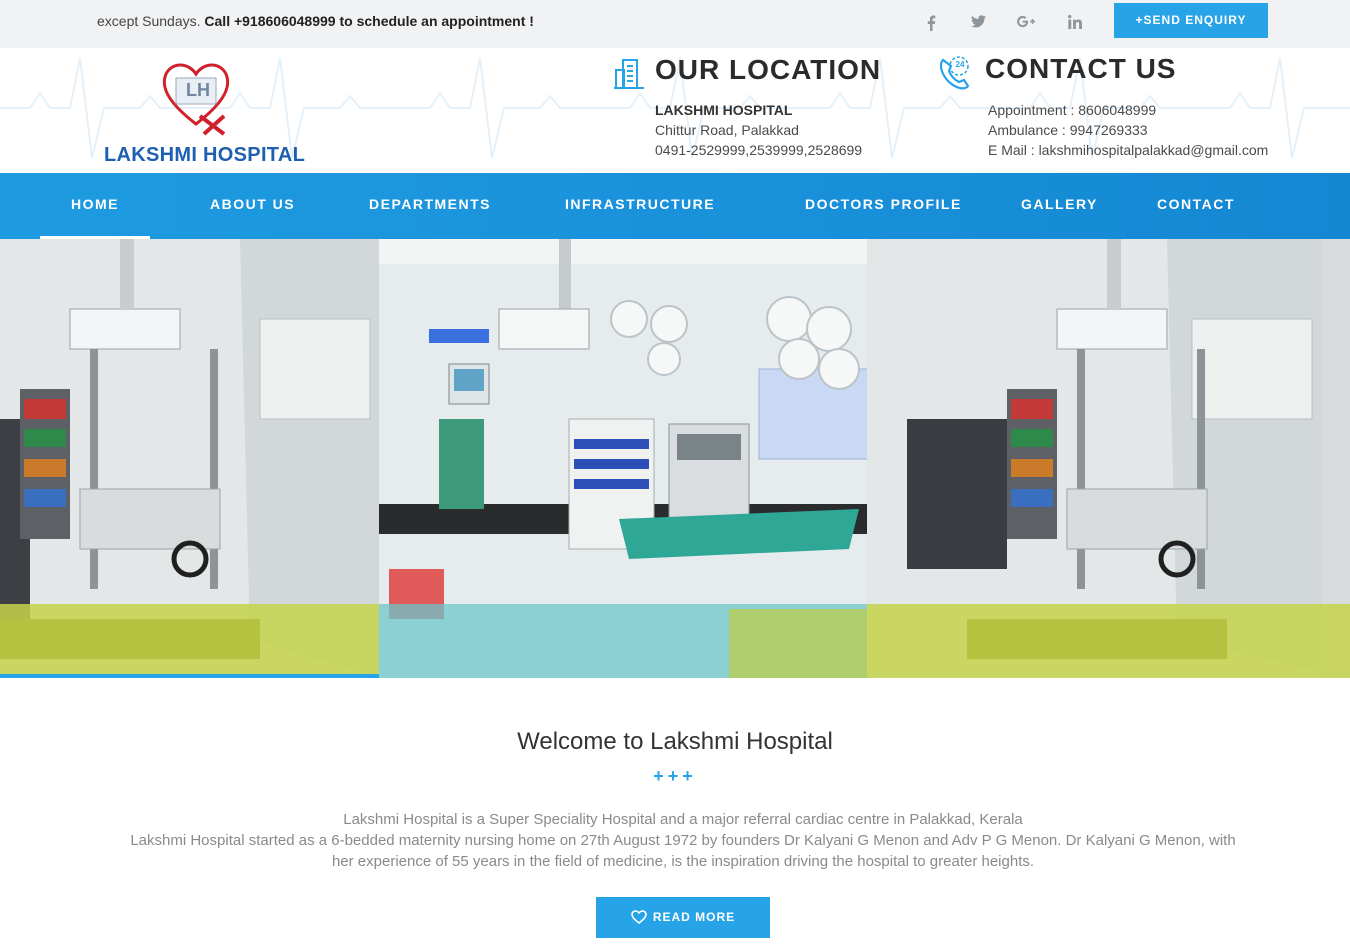  I want to click on send-enquiry-button: +SEND ENQUIRY, so click(1191, 20).